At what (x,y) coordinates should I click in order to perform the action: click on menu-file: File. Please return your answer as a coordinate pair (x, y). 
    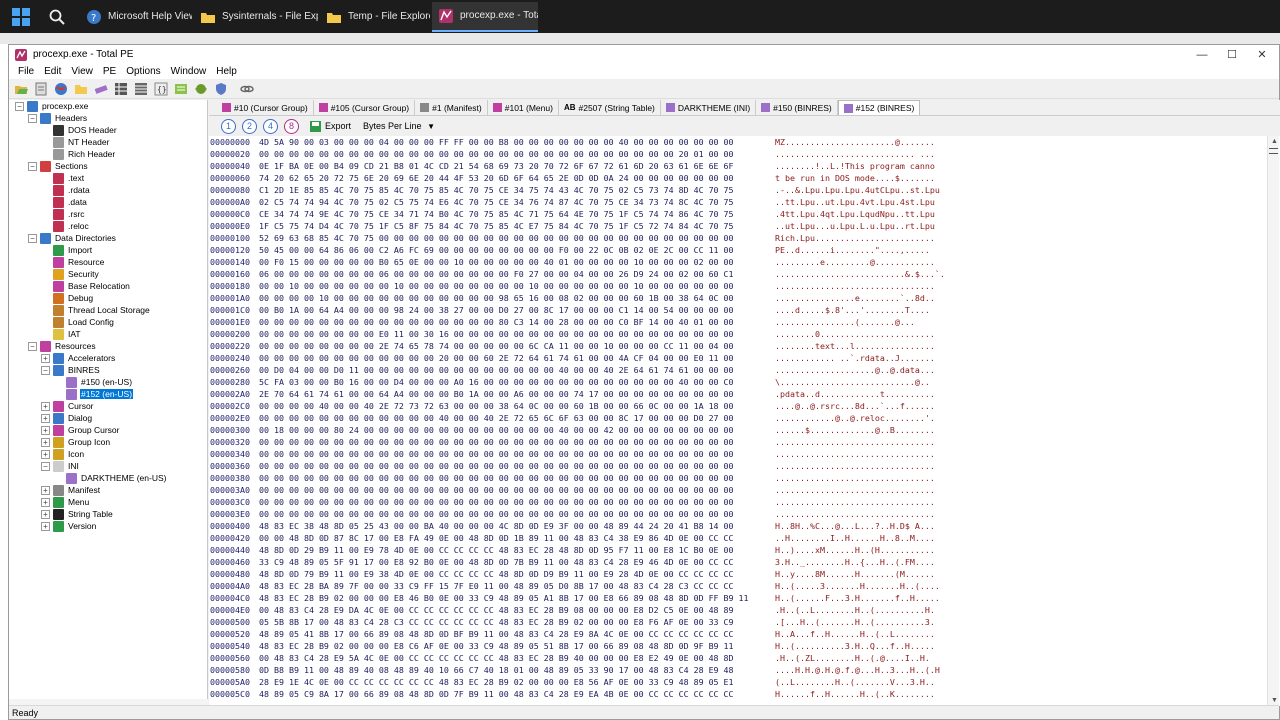
    Looking at the image, I should click on (26, 71).